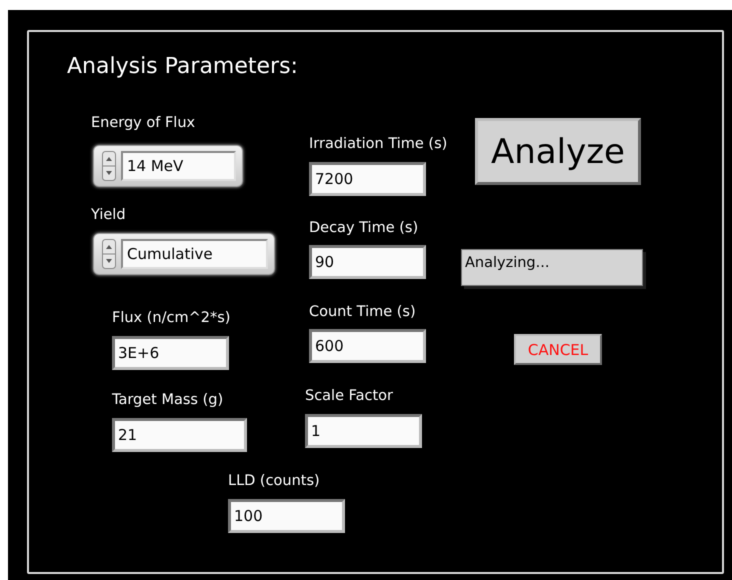  What do you see at coordinates (168, 400) in the screenshot?
I see `field-label: Target Mass (g)` at bounding box center [168, 400].